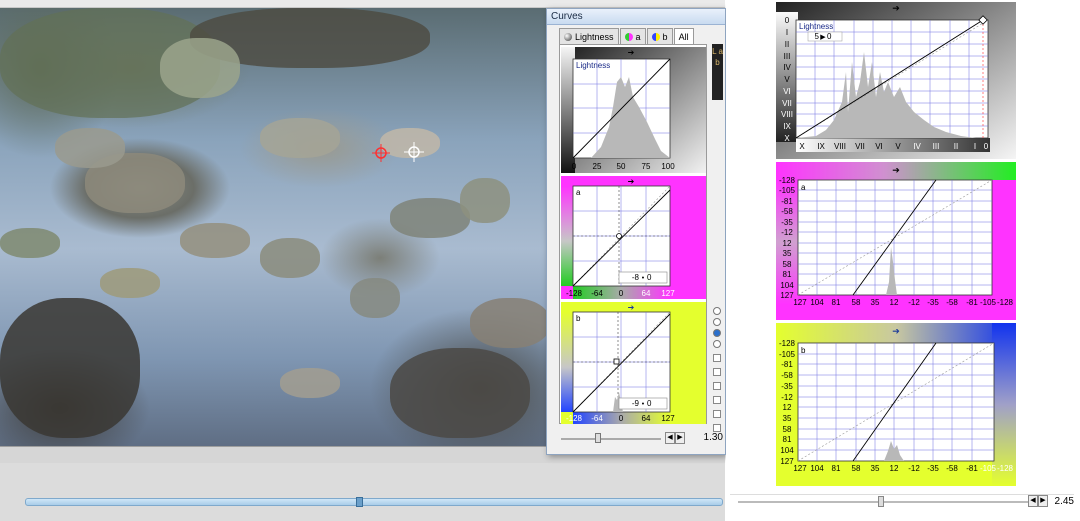 The width and height of the screenshot is (1080, 521). Describe the element at coordinates (655, 36) in the screenshot. I see `b-channel-icon` at that location.